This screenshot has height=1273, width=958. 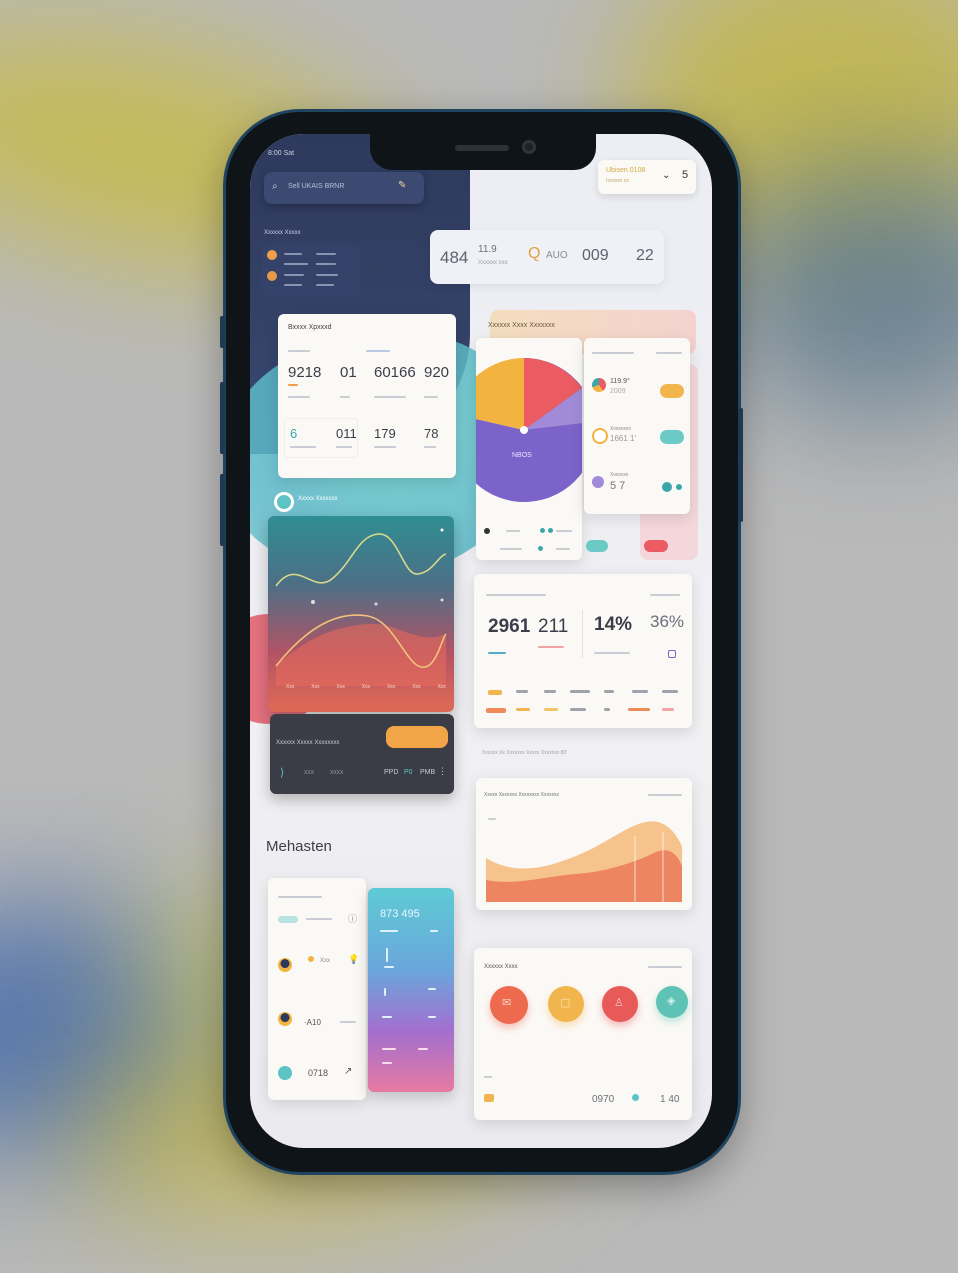 I want to click on pie-slice-yellow, so click(x=500, y=394).